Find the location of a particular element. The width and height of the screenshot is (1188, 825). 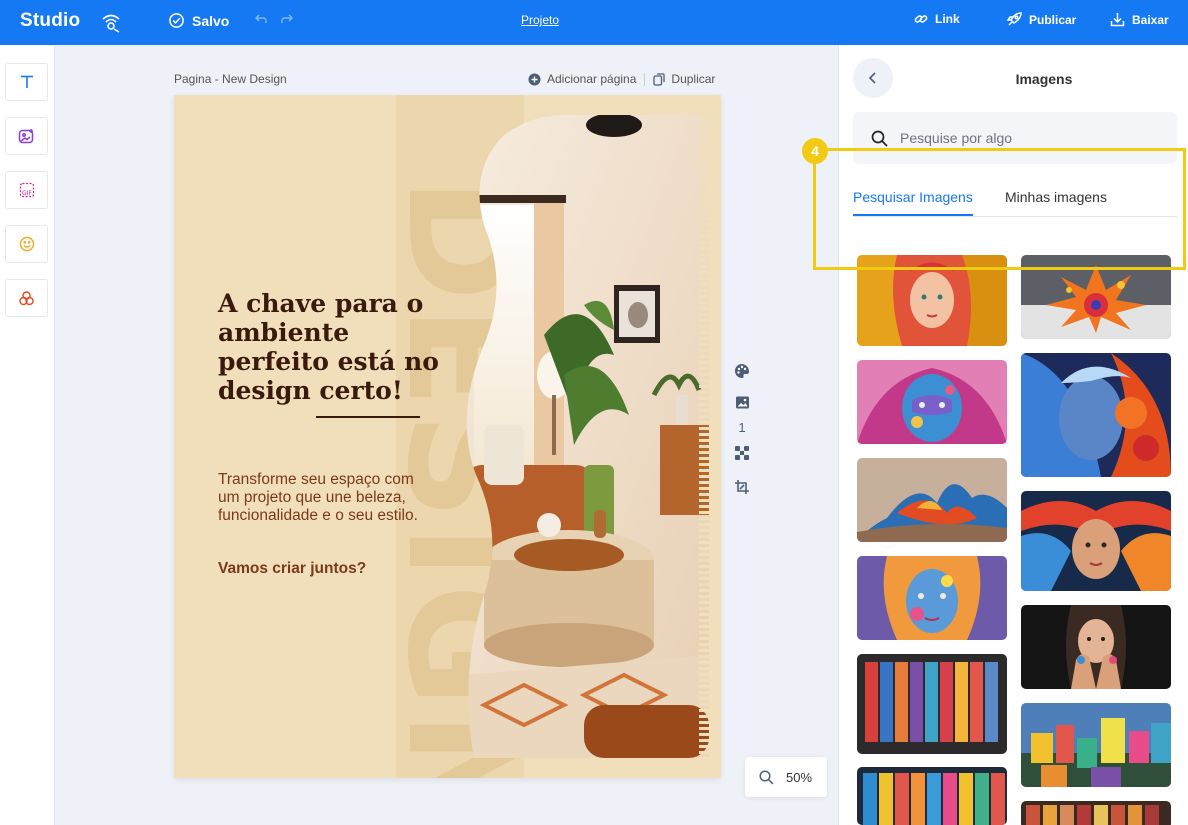

brush-logo-icon is located at coordinates (111, 23).